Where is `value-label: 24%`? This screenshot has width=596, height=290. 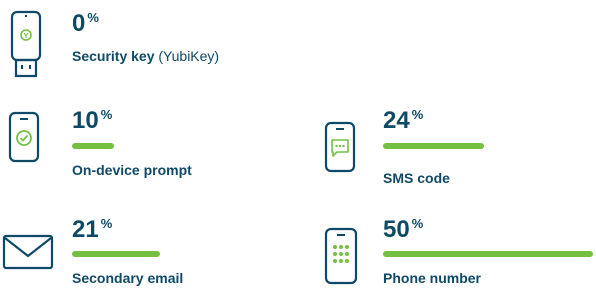 value-label: 24% is located at coordinates (403, 120).